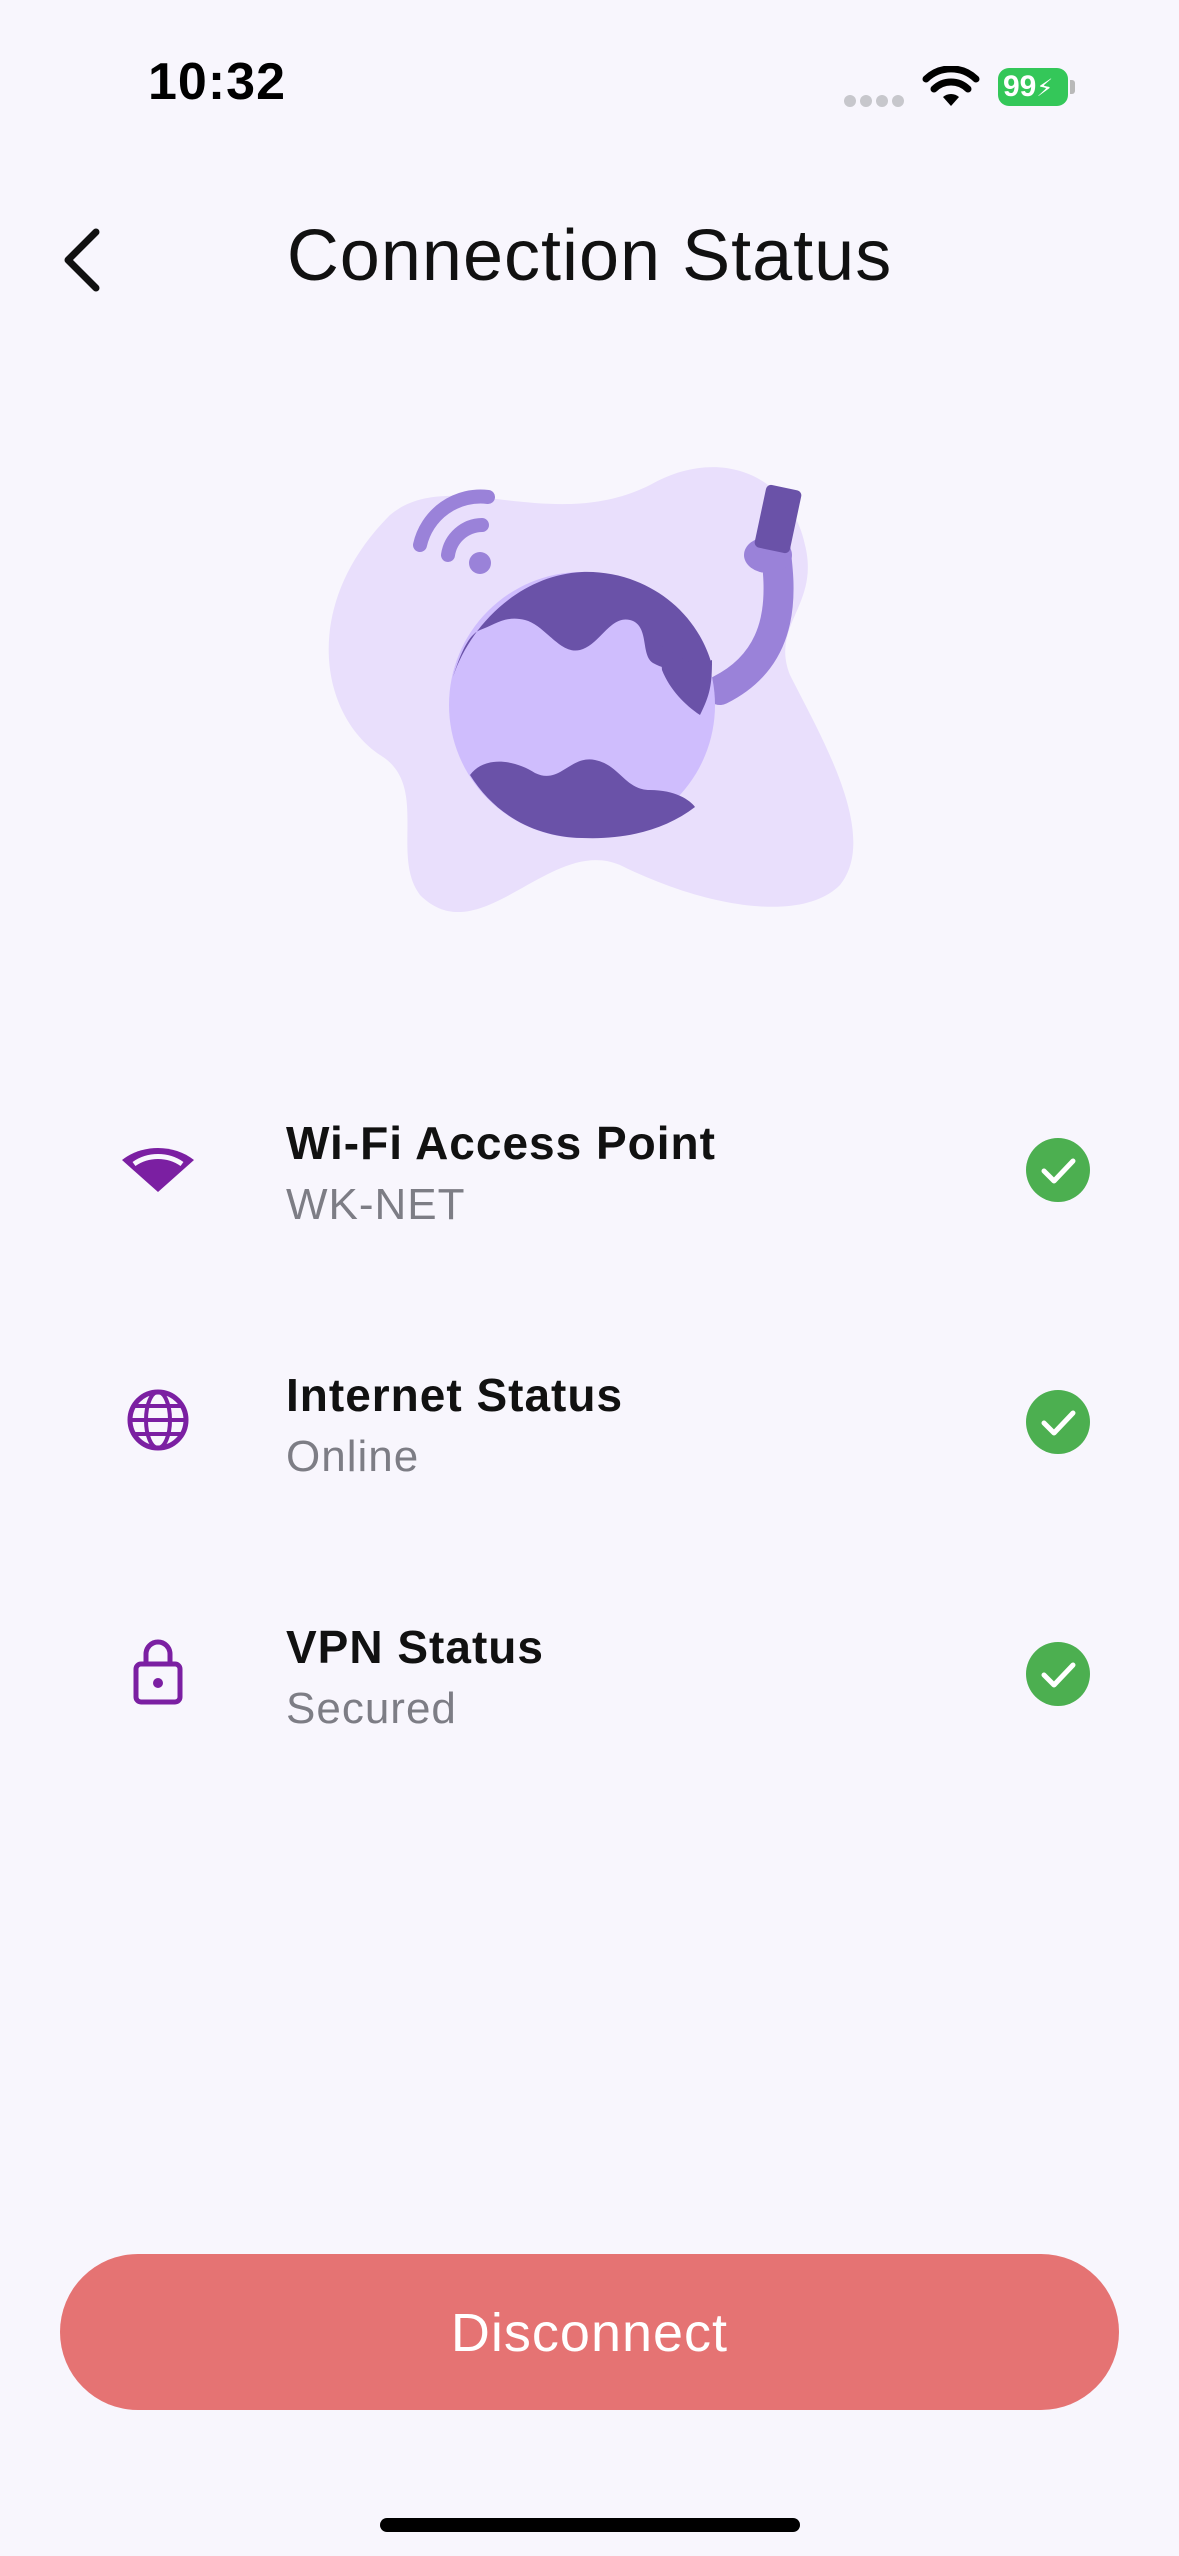 This screenshot has width=1179, height=2556. I want to click on globe-wifi-illustration, so click(591, 690).